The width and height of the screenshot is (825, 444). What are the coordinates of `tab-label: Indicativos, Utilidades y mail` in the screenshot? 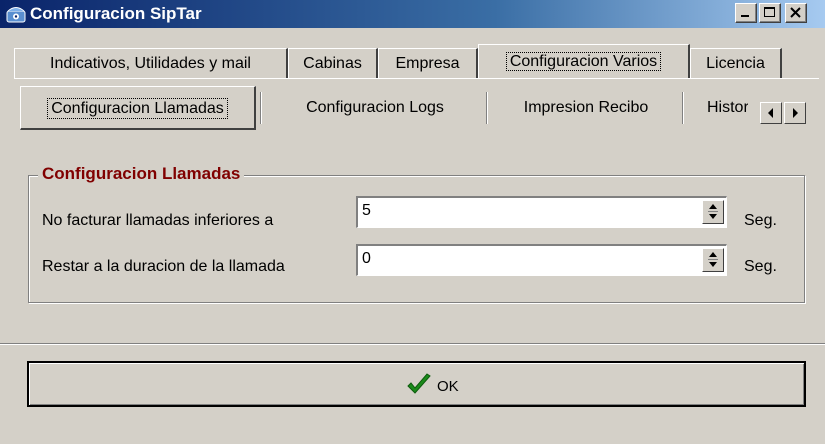 It's located at (150, 63).